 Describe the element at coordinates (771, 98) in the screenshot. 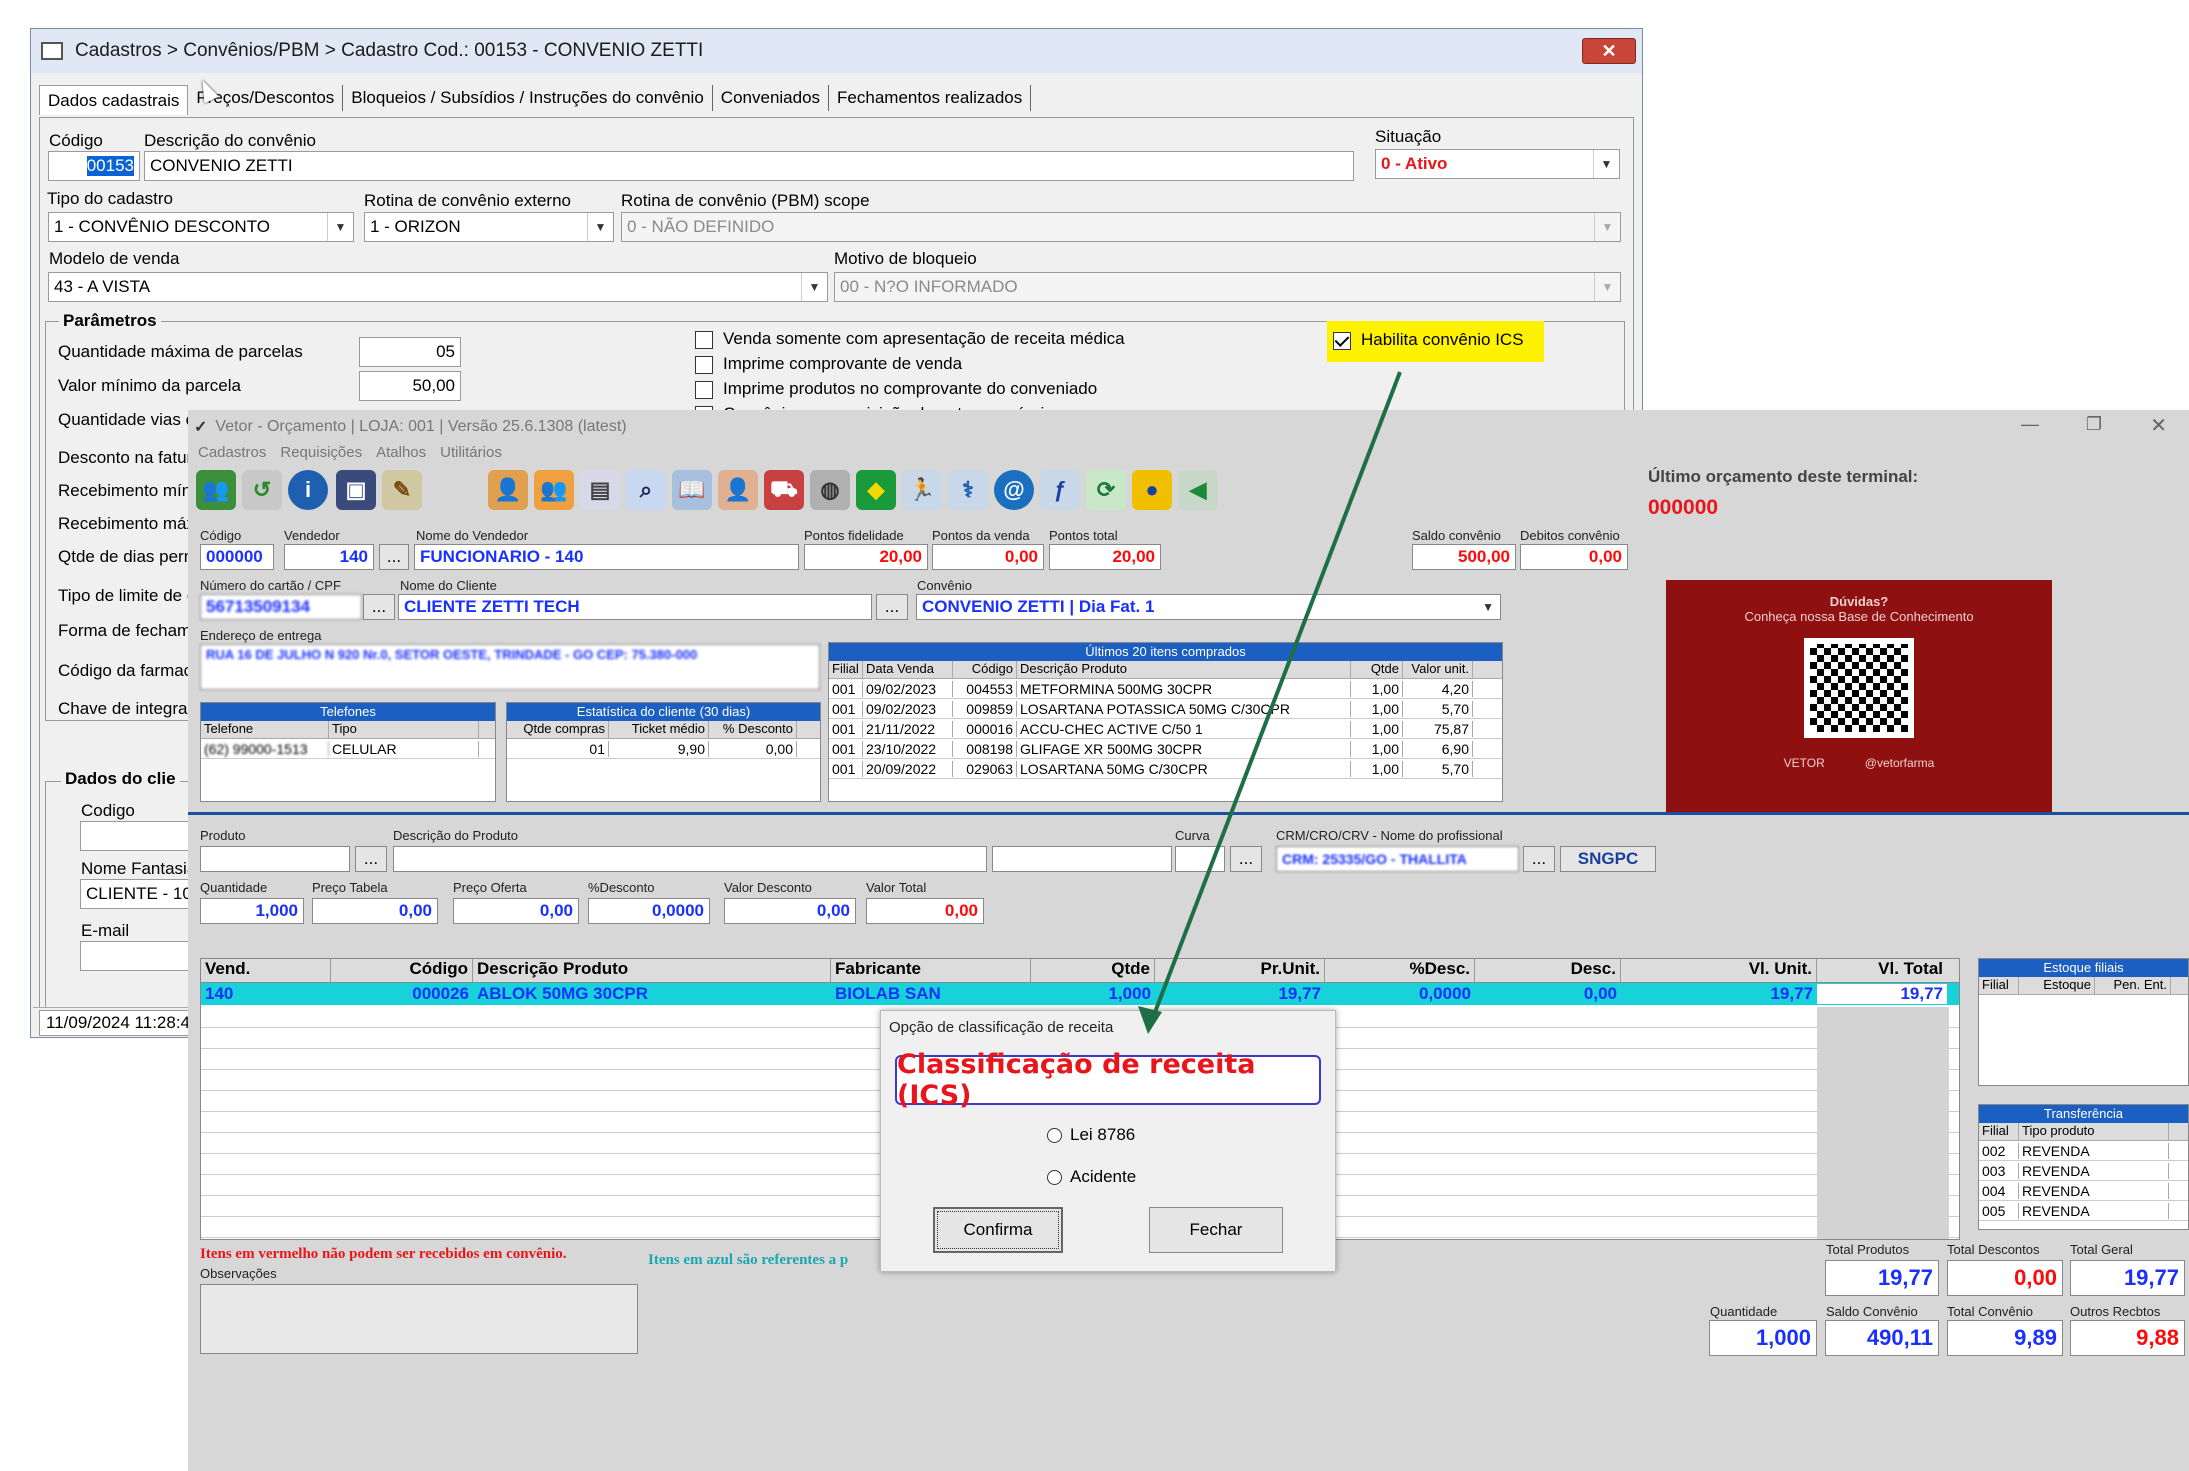

I see `tab-conveniados: Conveniados` at that location.